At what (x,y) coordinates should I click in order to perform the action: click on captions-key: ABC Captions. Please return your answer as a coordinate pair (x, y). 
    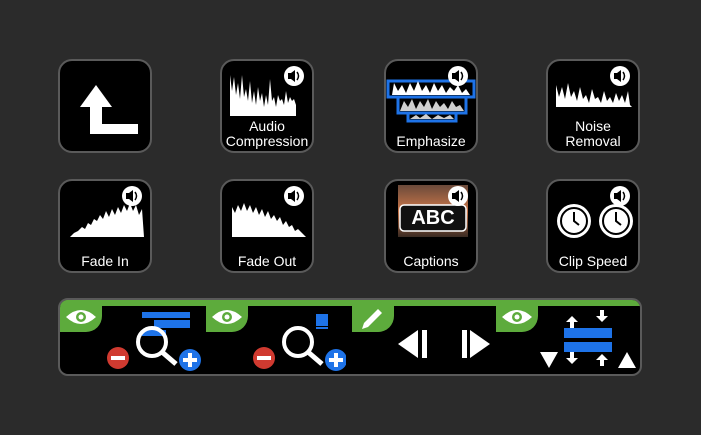
    Looking at the image, I should click on (431, 226).